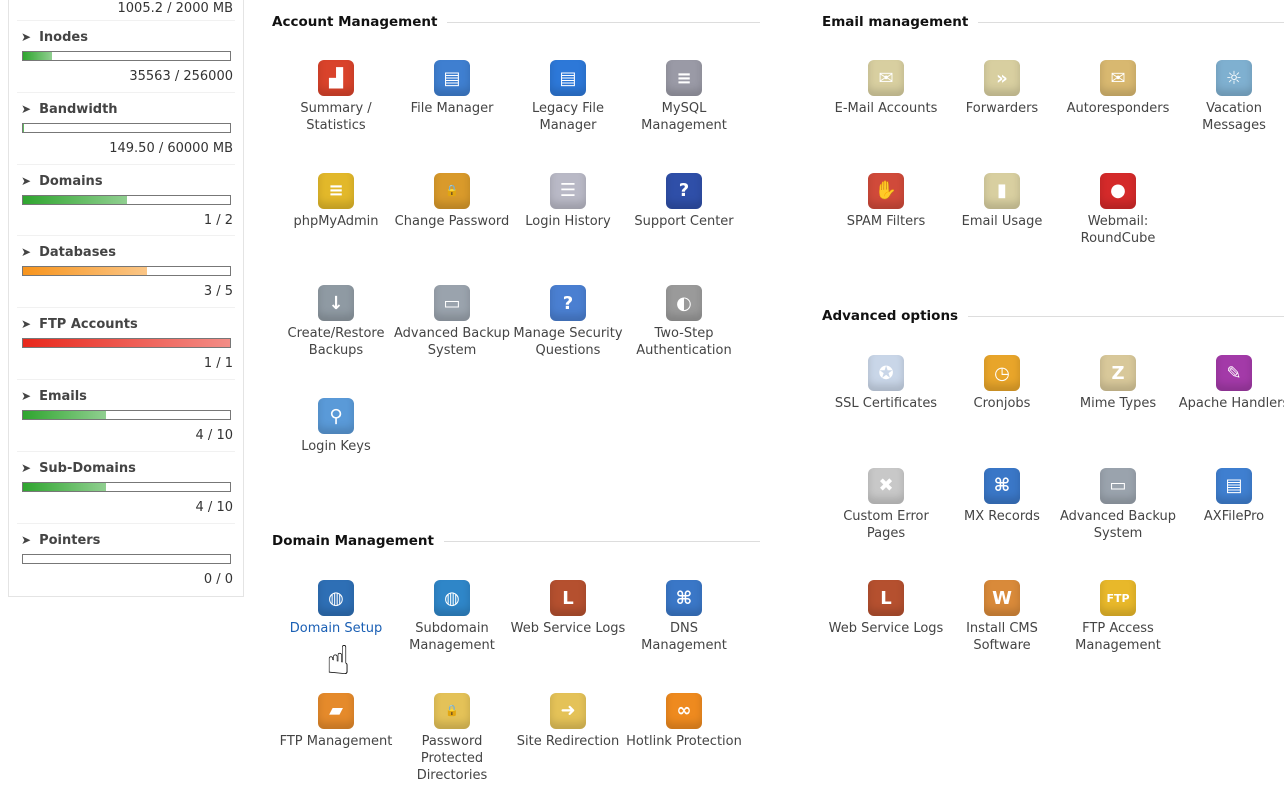 The image size is (1284, 796). I want to click on stat-label: Emails, so click(63, 396).